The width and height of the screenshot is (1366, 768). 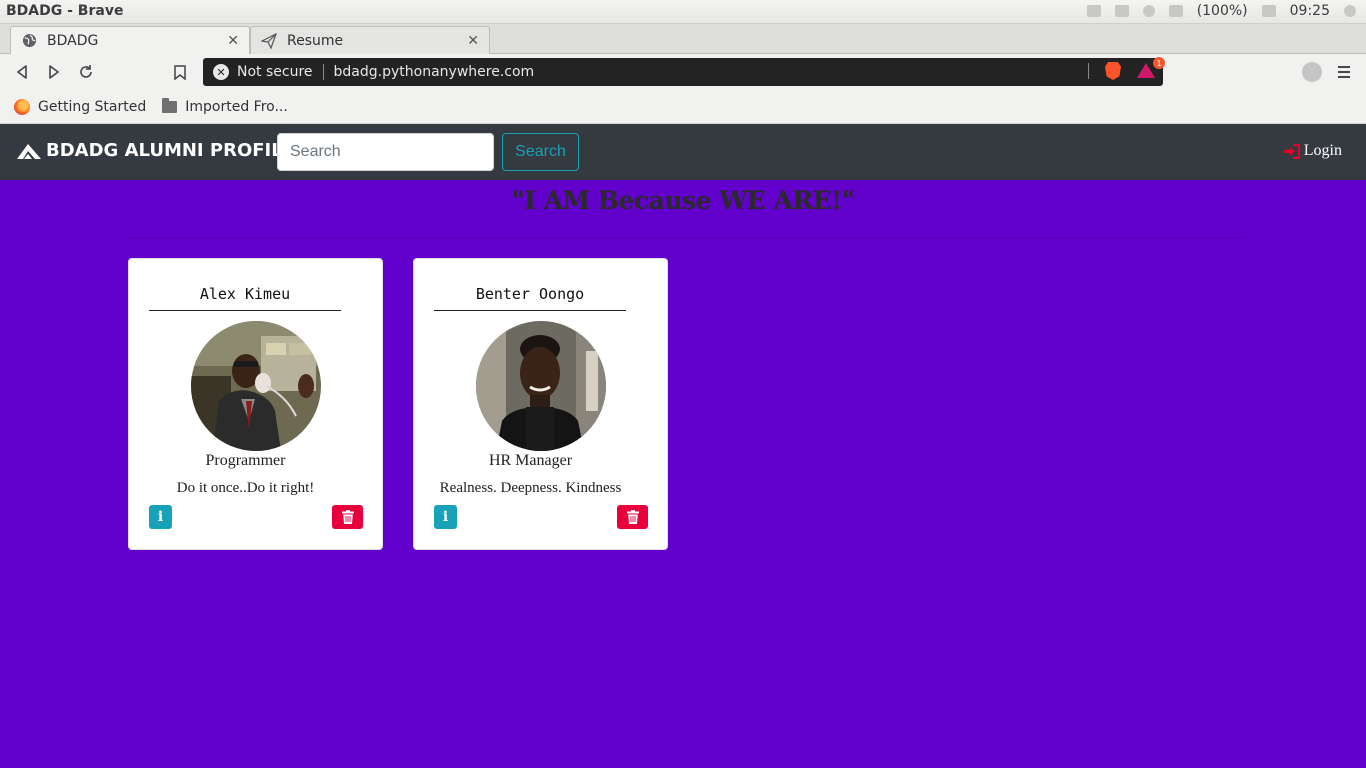 I want to click on battery-icon, so click(x=1175, y=11).